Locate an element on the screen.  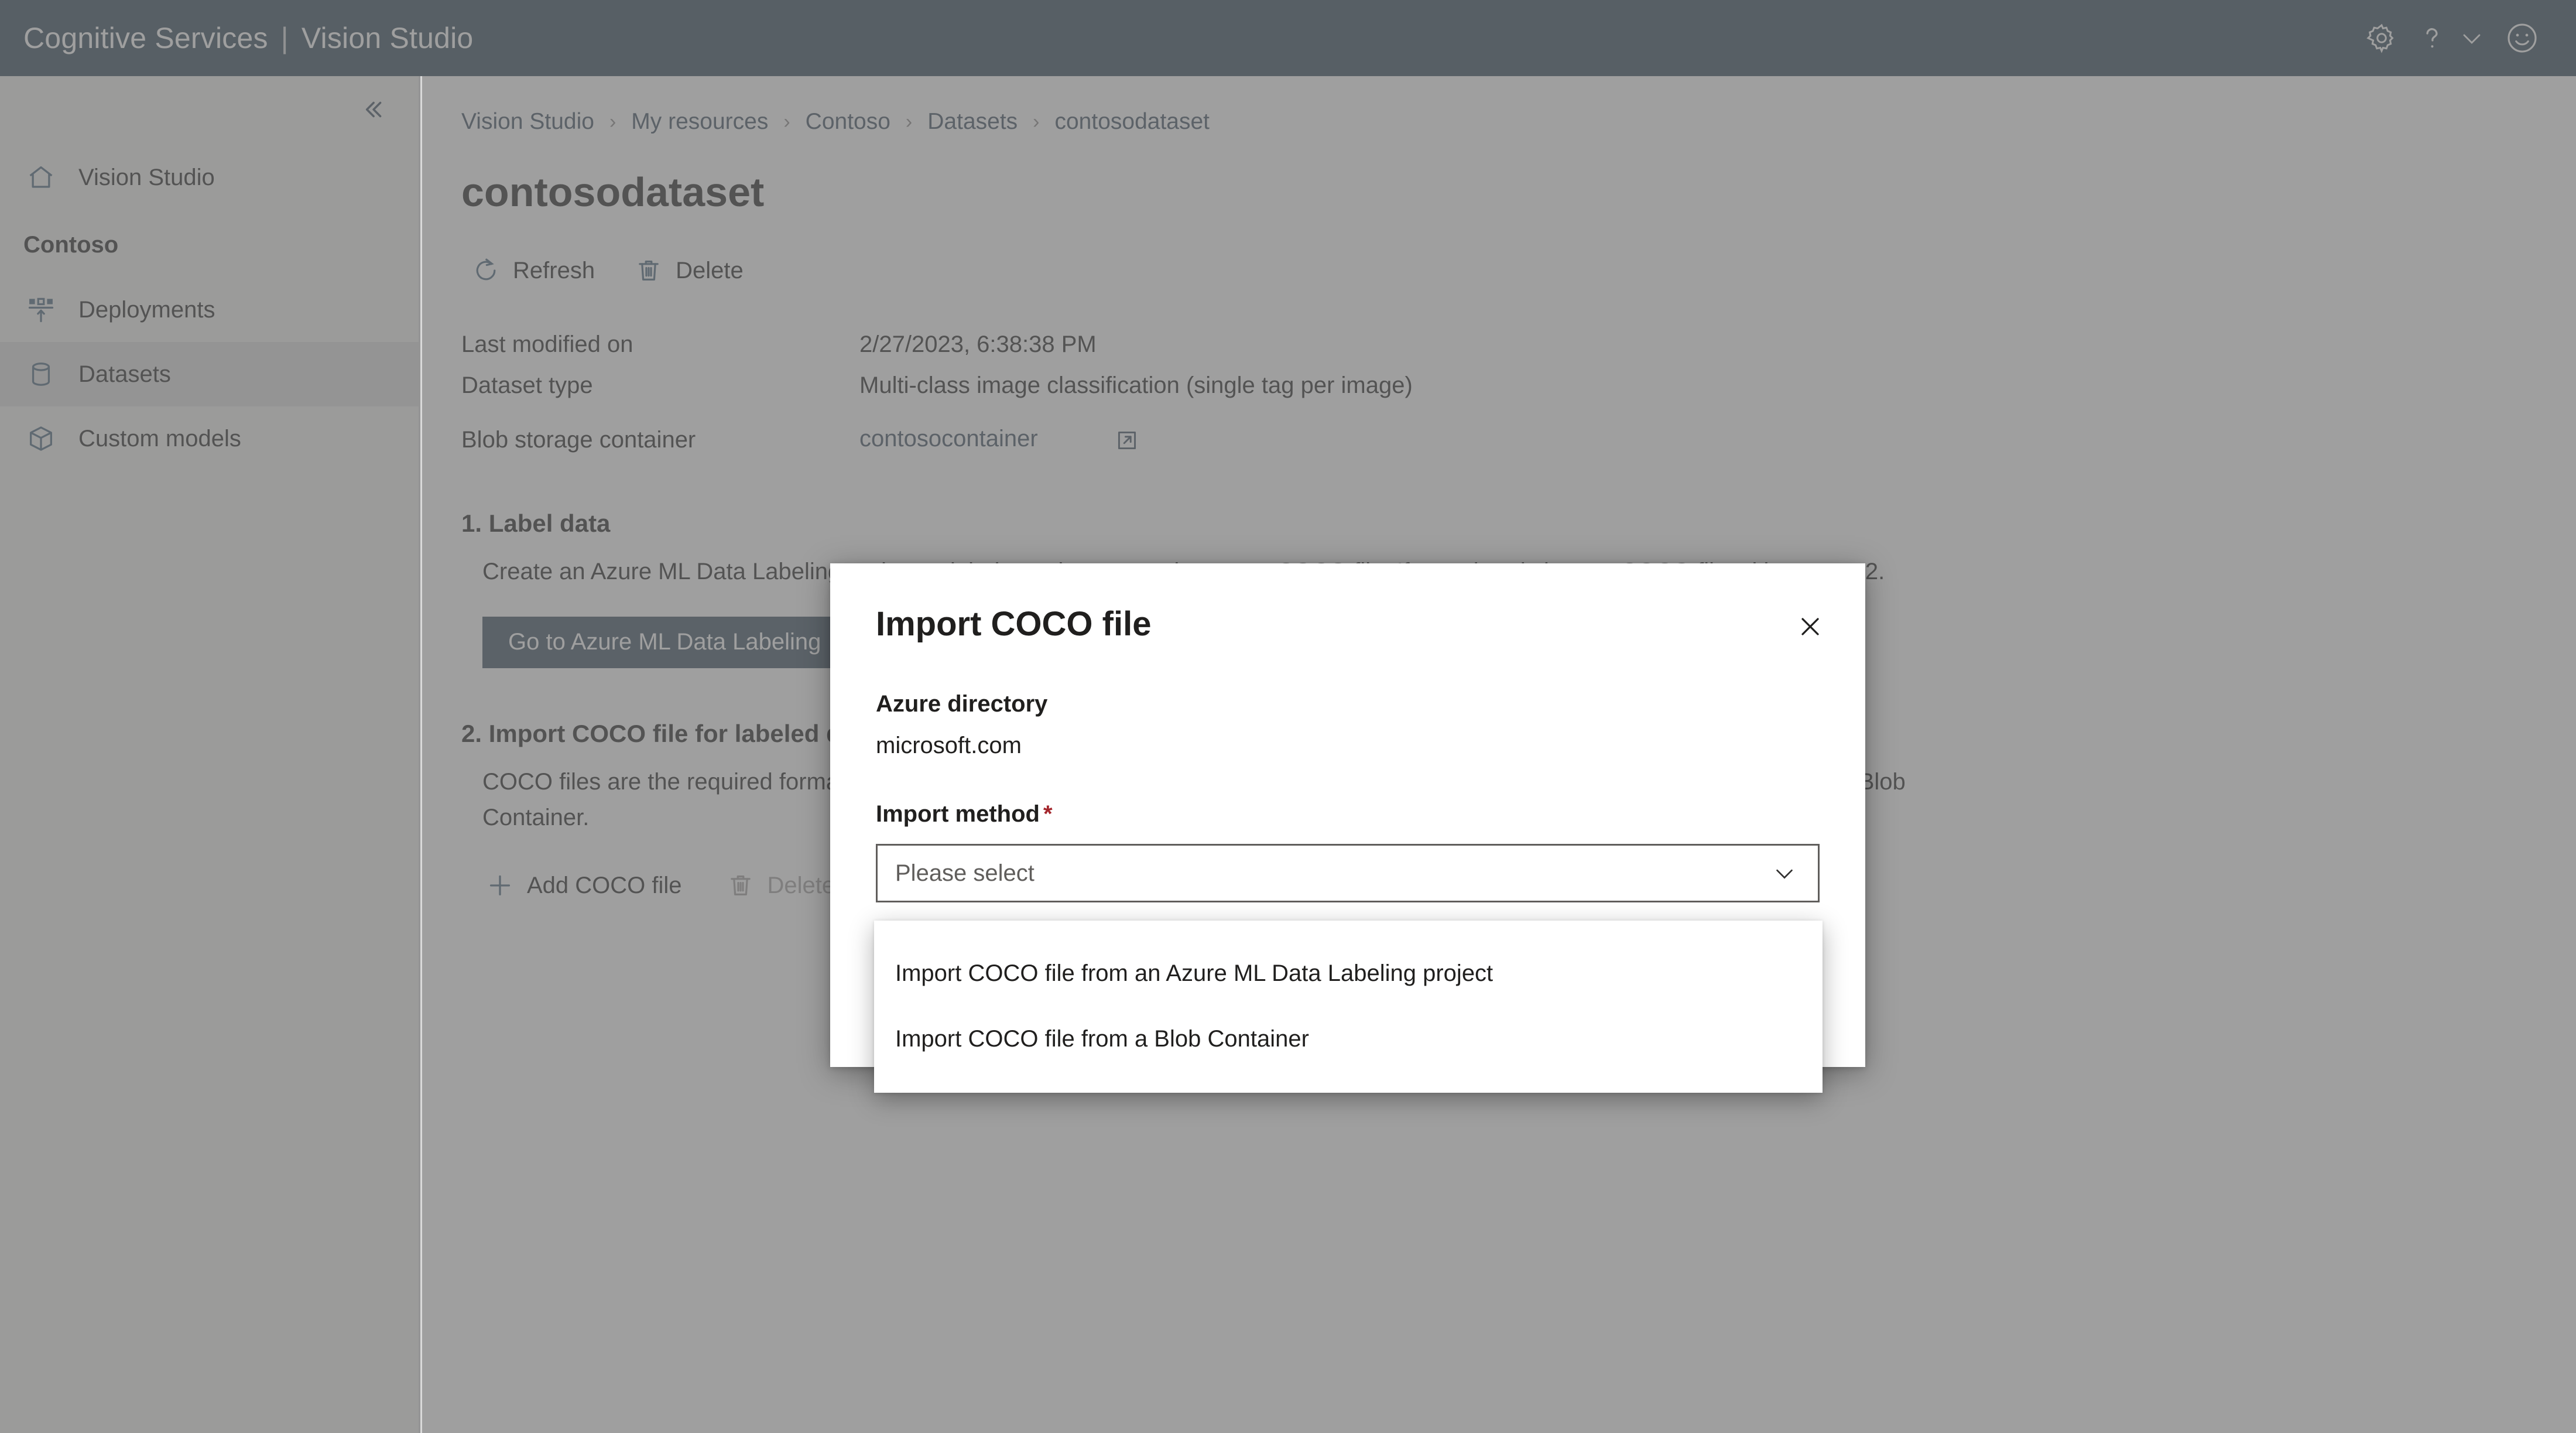
sidebar-group-label: Contoso is located at coordinates (71, 244).